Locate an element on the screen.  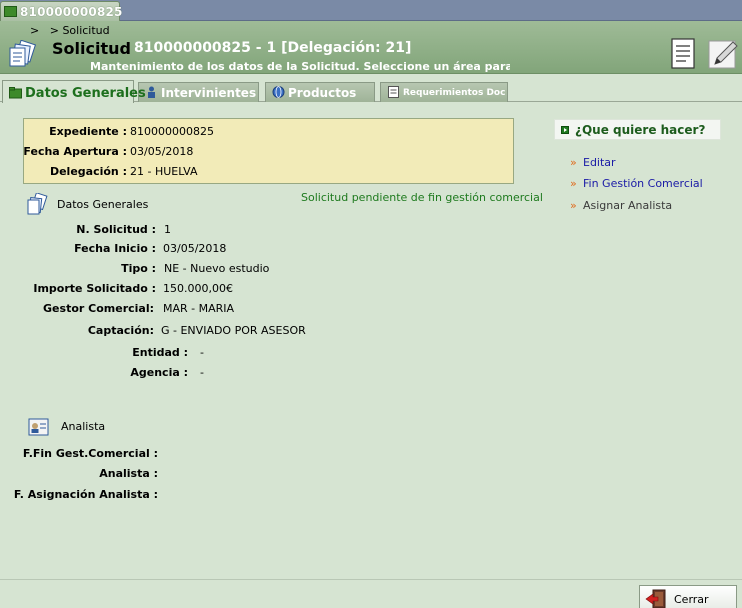
close-button: Cerrar is located at coordinates (688, 596).